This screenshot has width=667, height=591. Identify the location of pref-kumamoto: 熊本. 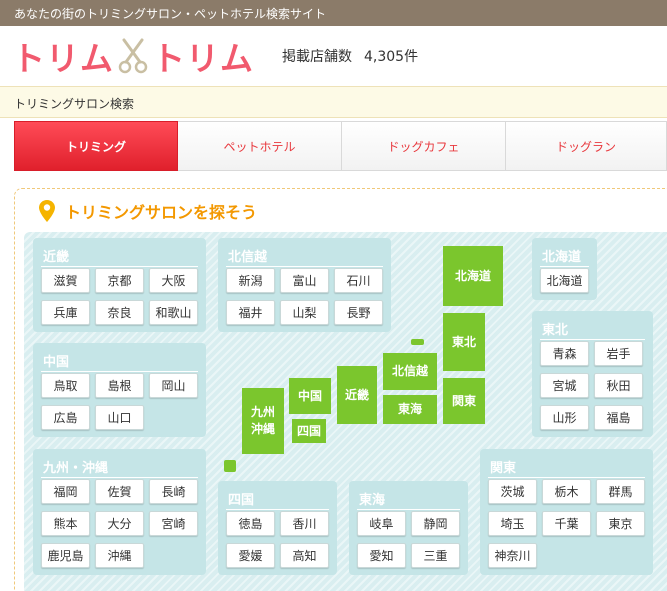
(65, 523).